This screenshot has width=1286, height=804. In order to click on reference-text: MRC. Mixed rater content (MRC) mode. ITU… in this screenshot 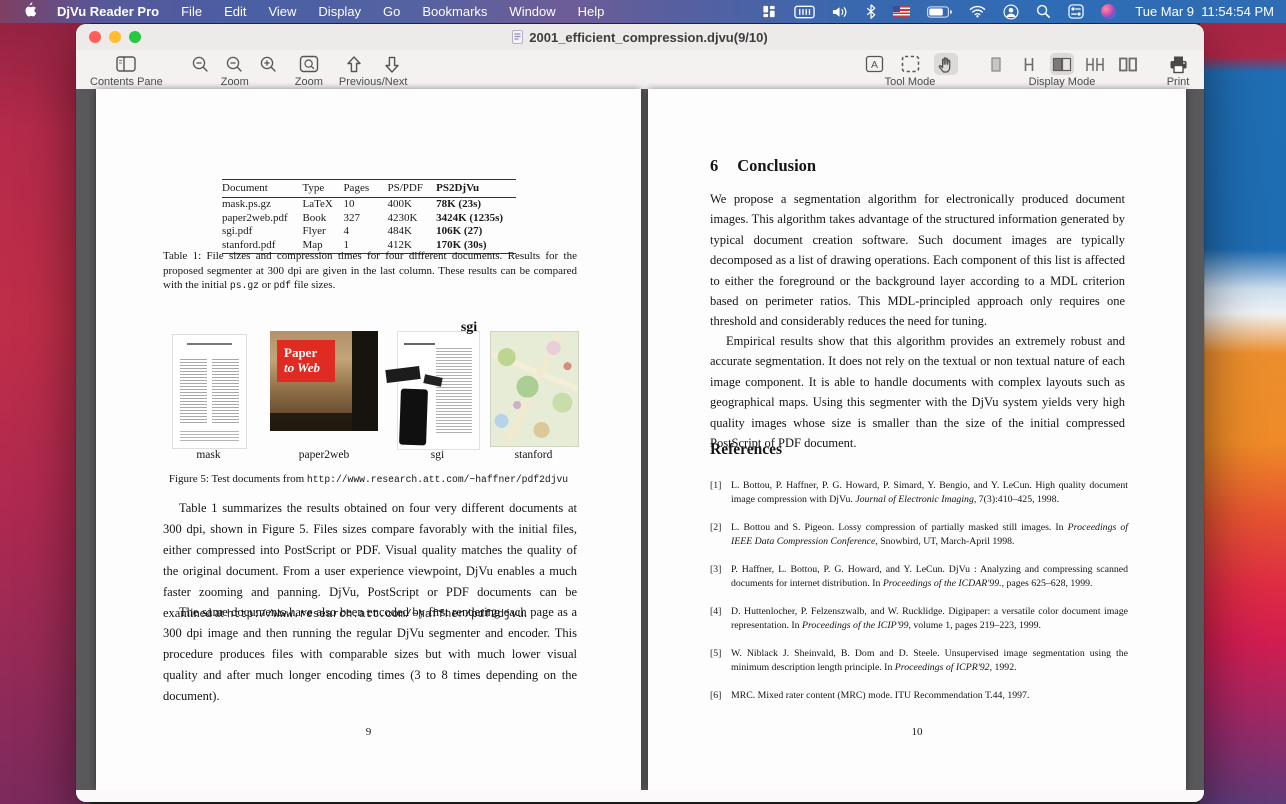, I will do `click(880, 696)`.